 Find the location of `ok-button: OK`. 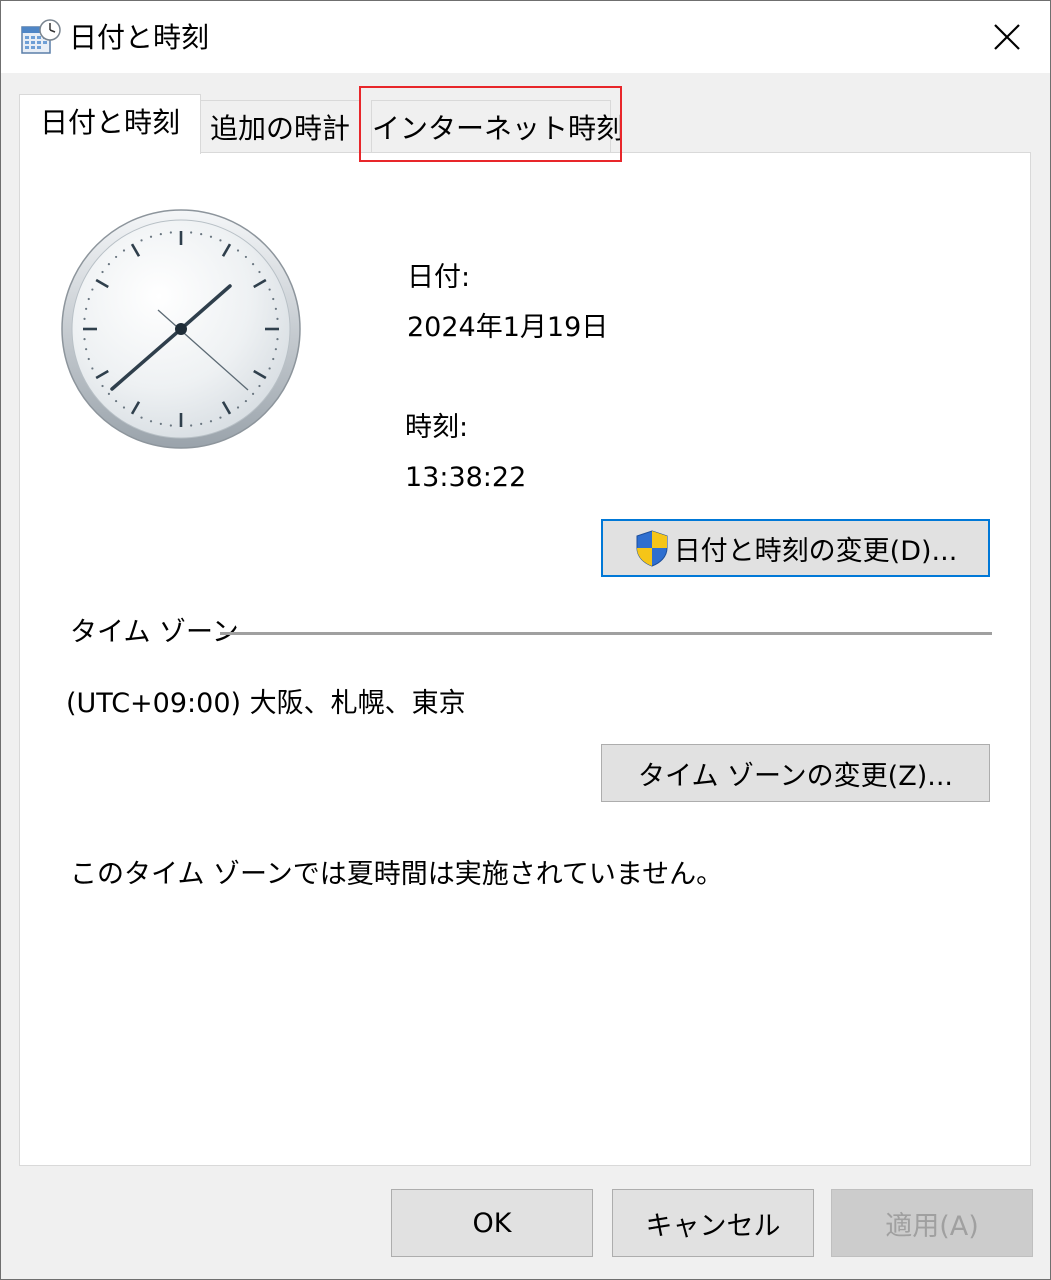

ok-button: OK is located at coordinates (492, 1223).